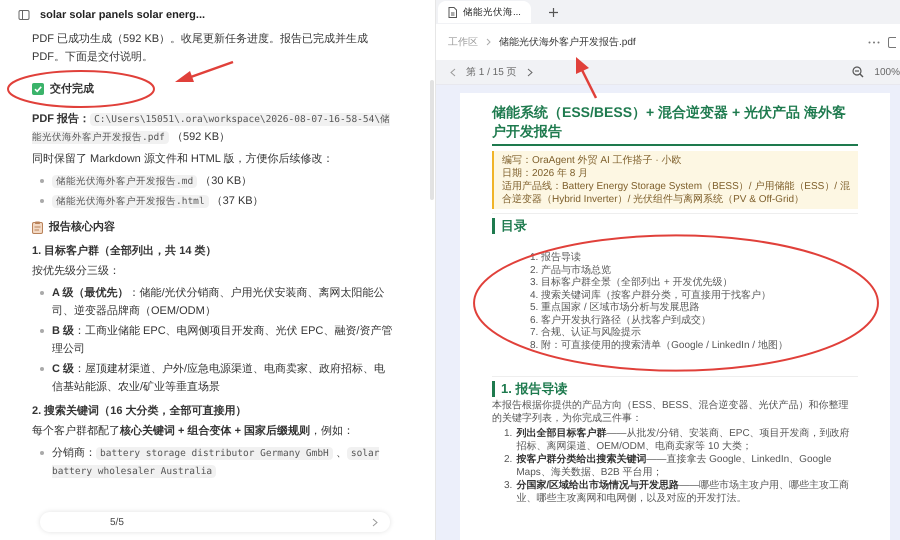  I want to click on subheading: 1. 目标客户群（全部列出，共 14 类）, so click(125, 251).